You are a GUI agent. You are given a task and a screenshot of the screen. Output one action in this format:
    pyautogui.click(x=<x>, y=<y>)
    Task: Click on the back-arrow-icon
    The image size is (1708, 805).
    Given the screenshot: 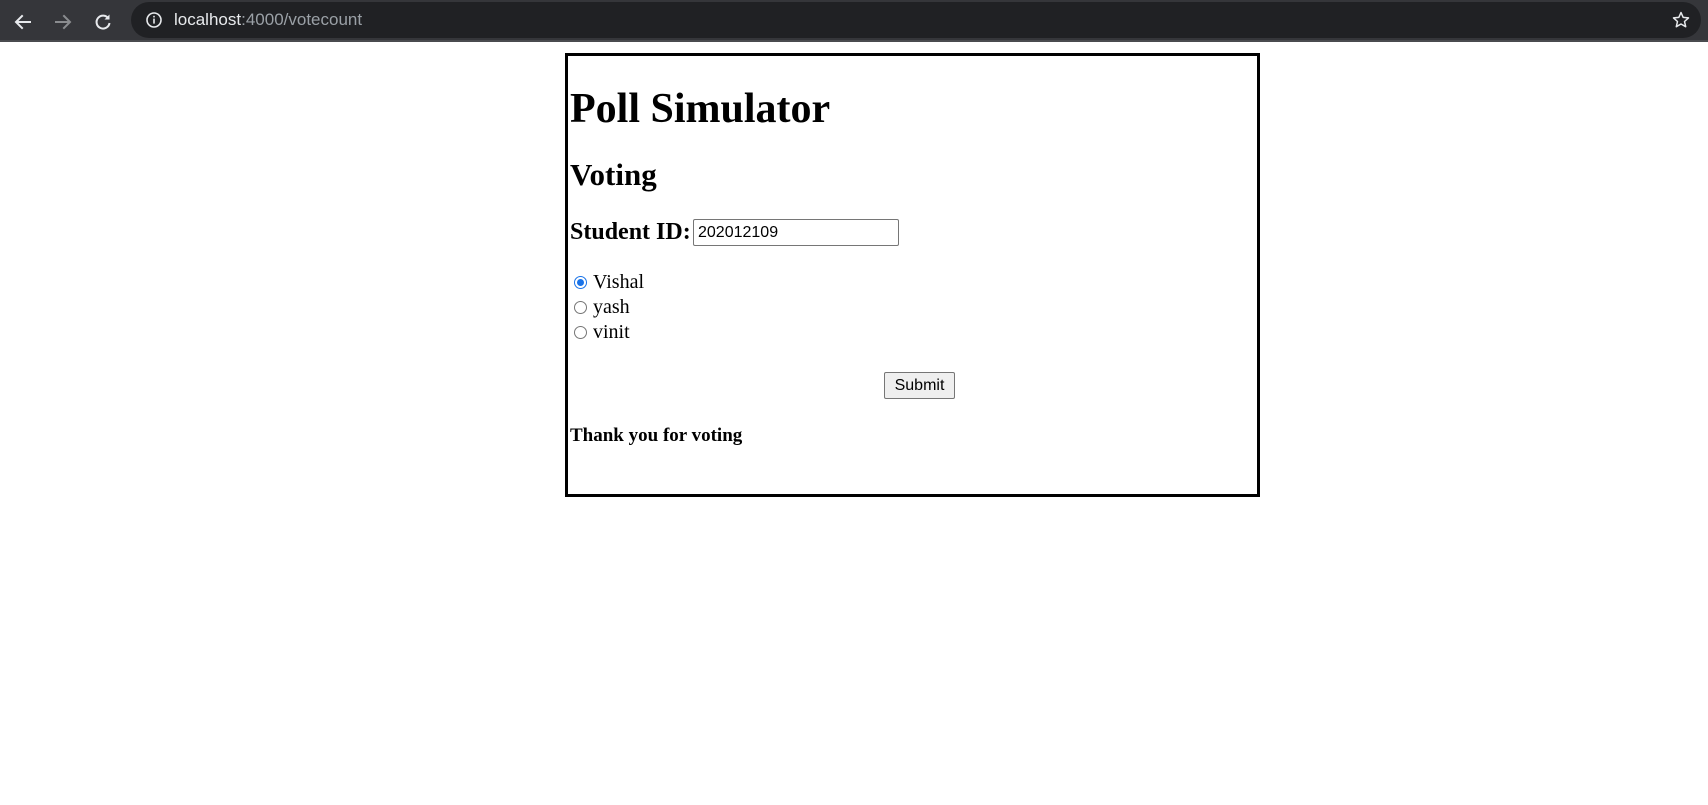 What is the action you would take?
    pyautogui.click(x=22, y=22)
    